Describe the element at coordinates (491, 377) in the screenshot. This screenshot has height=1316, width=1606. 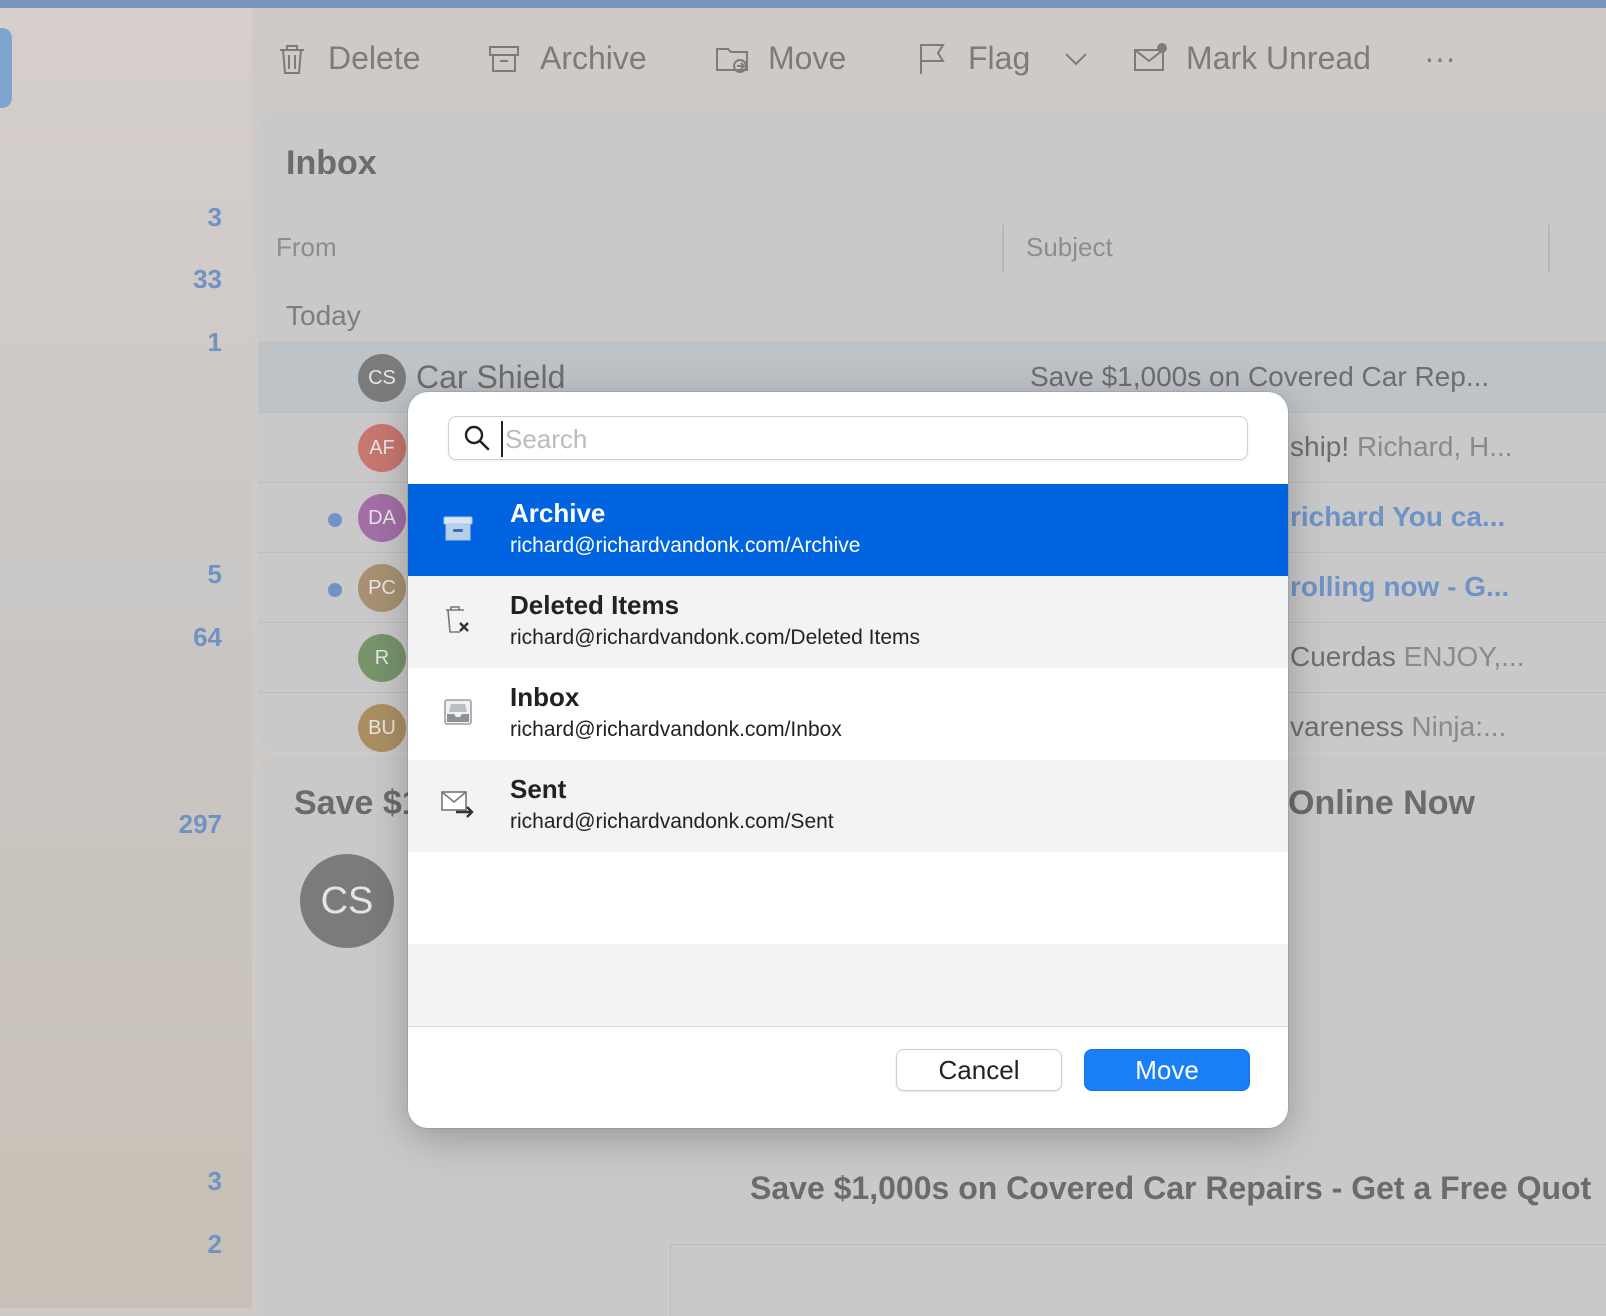
I see `row-from: Car Shield` at that location.